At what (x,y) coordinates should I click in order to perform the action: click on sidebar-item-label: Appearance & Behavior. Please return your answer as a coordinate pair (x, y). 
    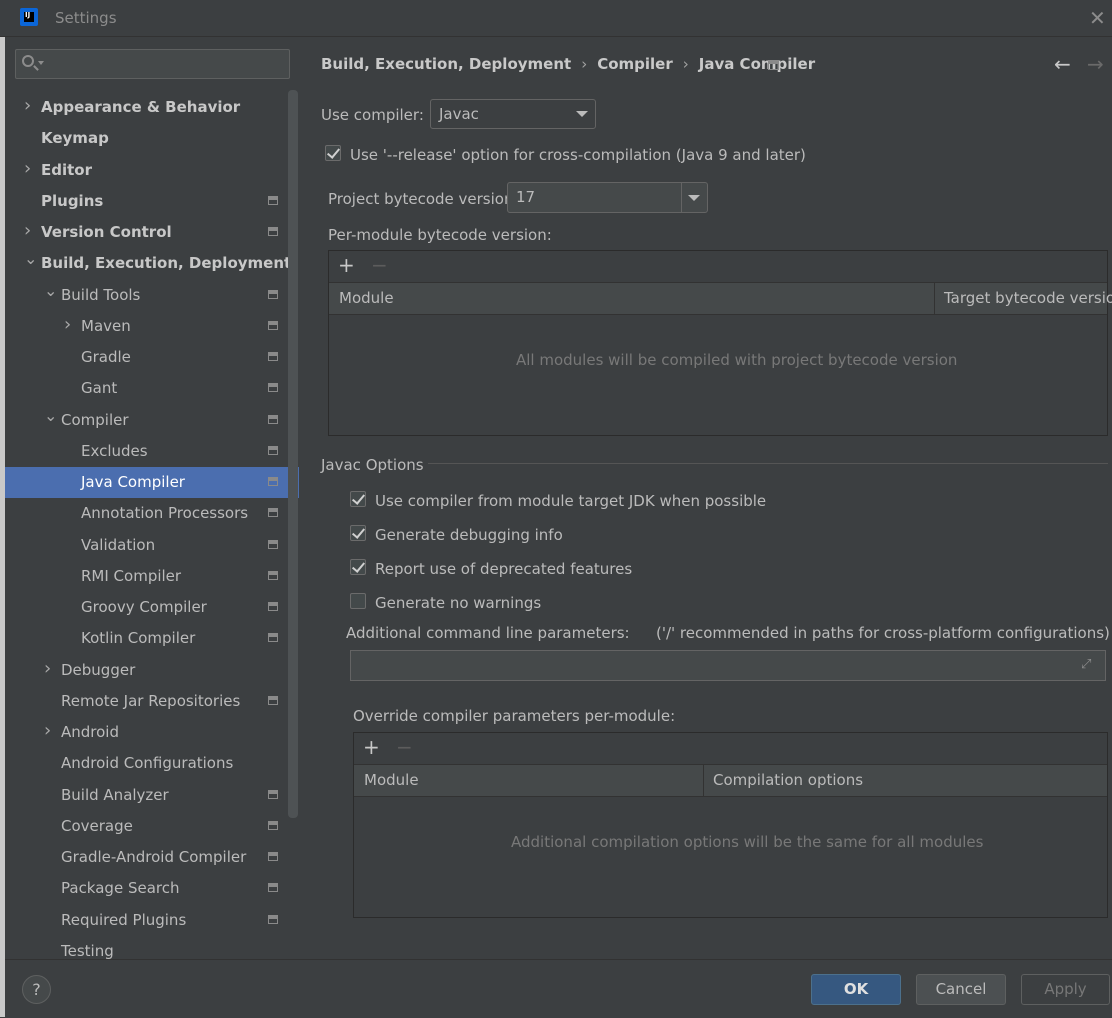
    Looking at the image, I should click on (141, 107).